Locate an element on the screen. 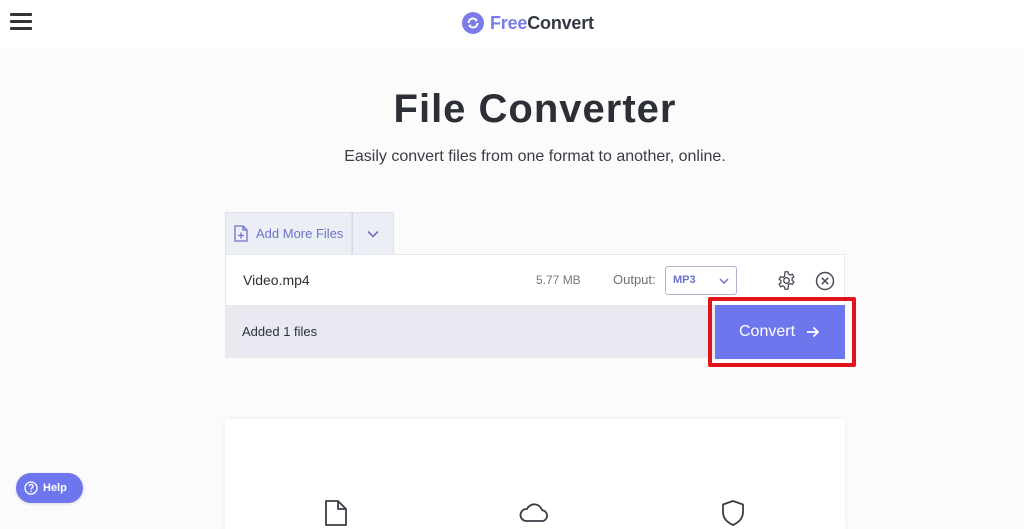  help-label: Help is located at coordinates (55, 488).